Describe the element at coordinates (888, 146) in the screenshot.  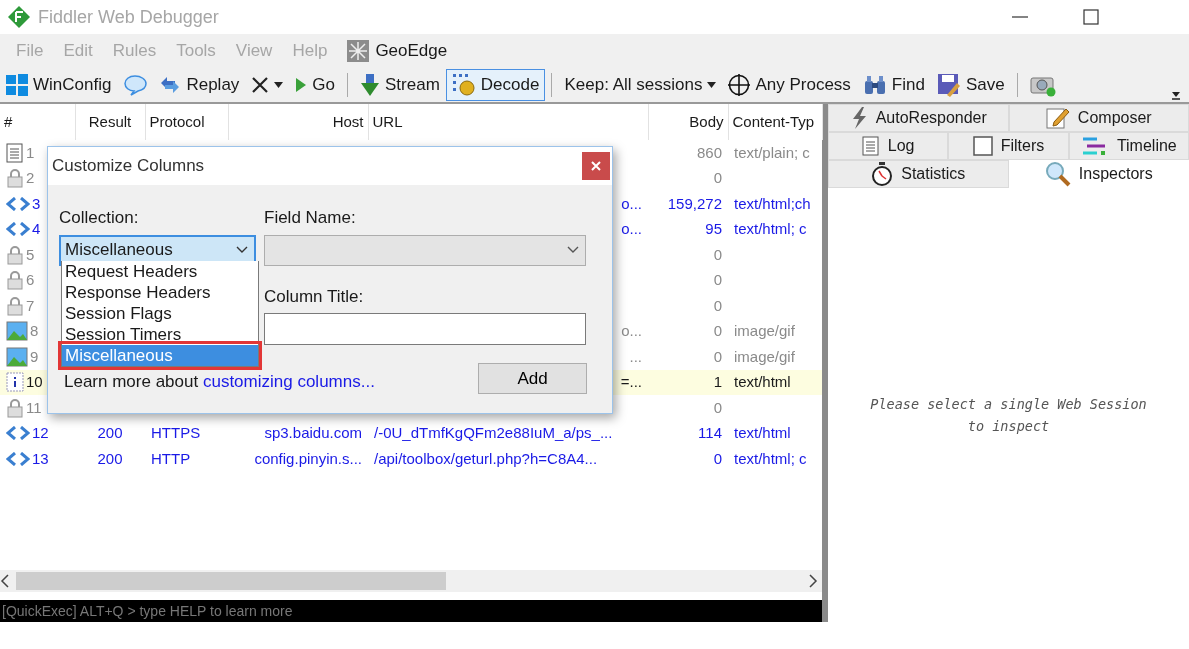
I see `tab: Log` at that location.